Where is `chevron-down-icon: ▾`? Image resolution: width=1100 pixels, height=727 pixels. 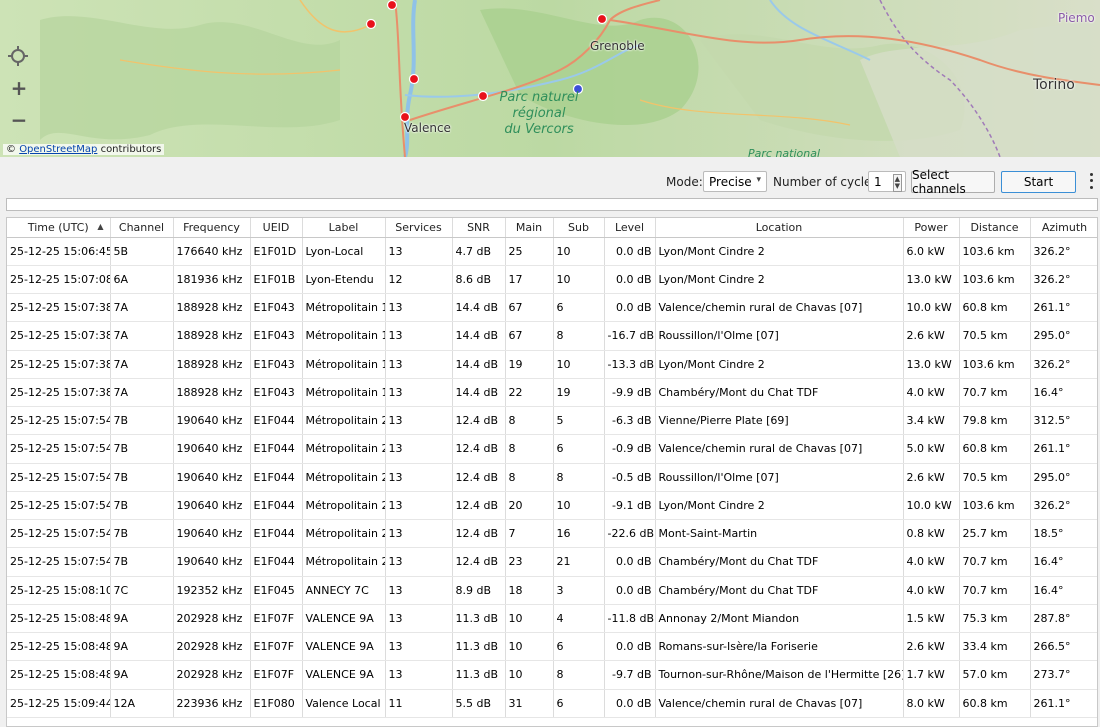 chevron-down-icon: ▾ is located at coordinates (758, 180).